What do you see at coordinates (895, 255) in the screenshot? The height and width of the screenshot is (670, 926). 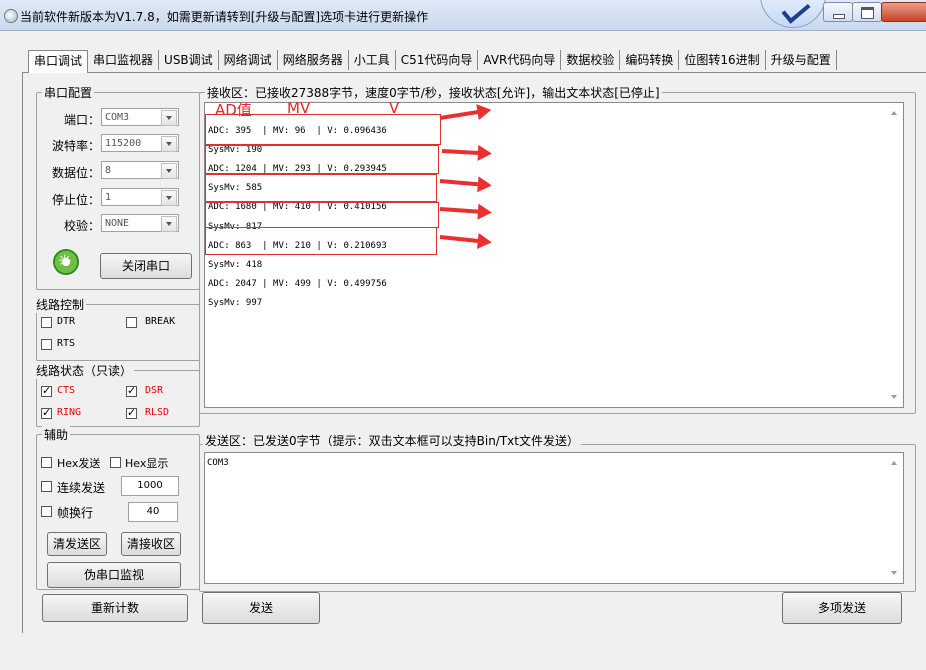 I see `receive-scrollbar` at bounding box center [895, 255].